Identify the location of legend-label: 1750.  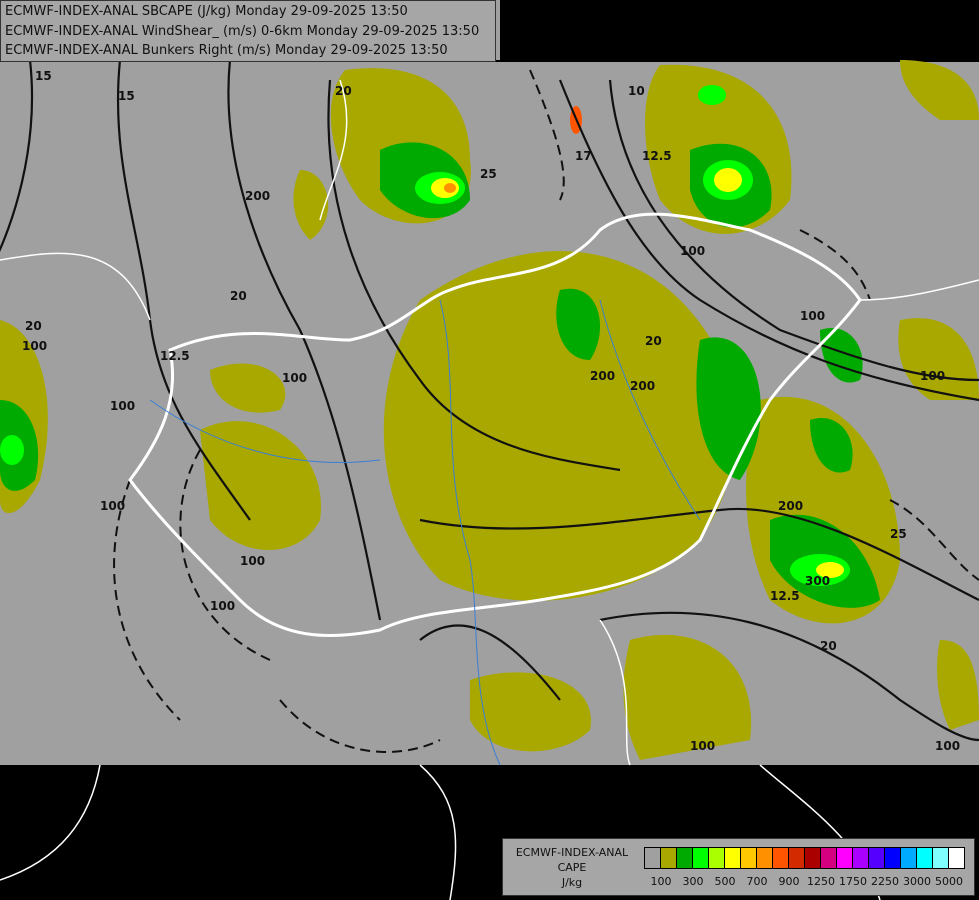
(853, 881).